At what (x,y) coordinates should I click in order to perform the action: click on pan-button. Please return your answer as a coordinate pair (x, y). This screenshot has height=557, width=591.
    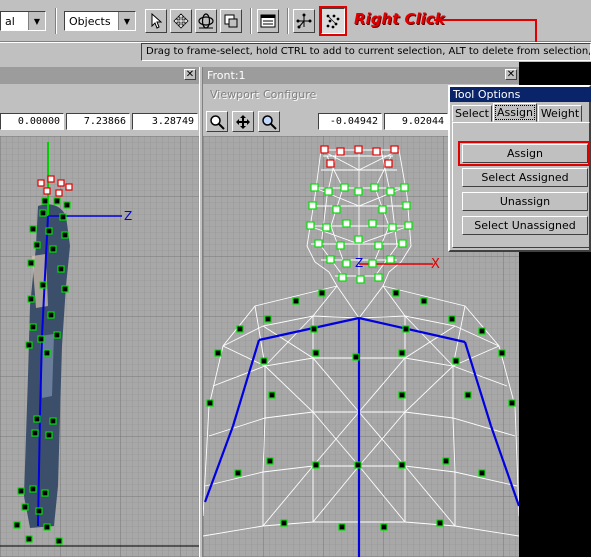
    Looking at the image, I should click on (243, 121).